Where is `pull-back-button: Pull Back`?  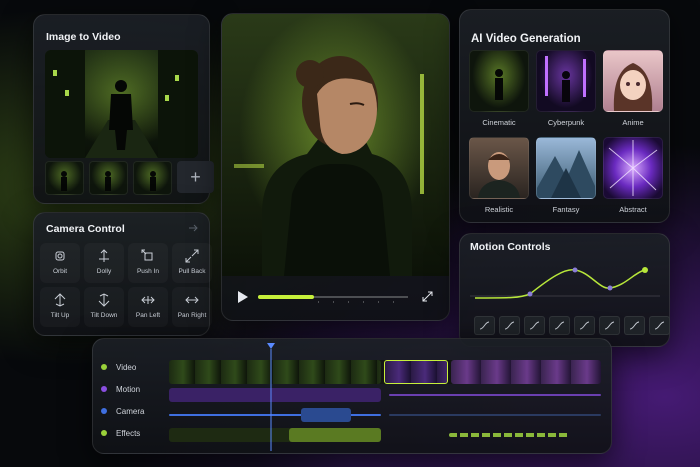 pull-back-button: Pull Back is located at coordinates (192, 263).